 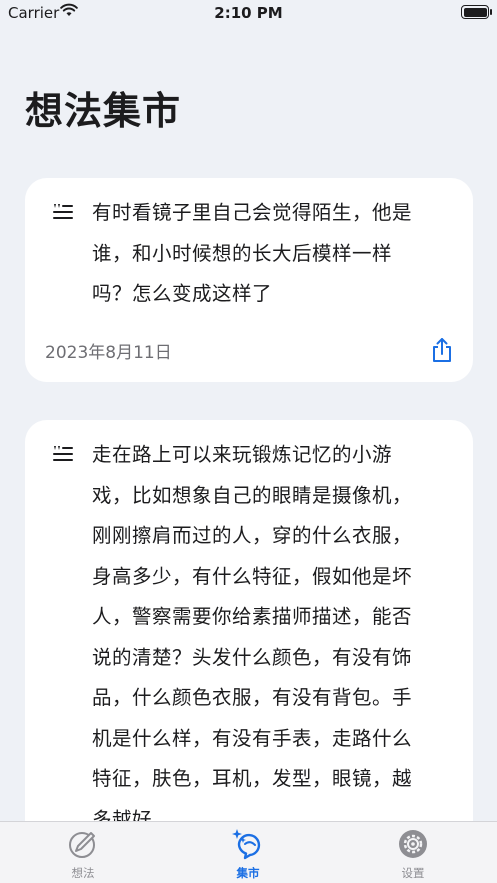 I want to click on idea-date: 2023年8月11日, so click(x=108, y=353).